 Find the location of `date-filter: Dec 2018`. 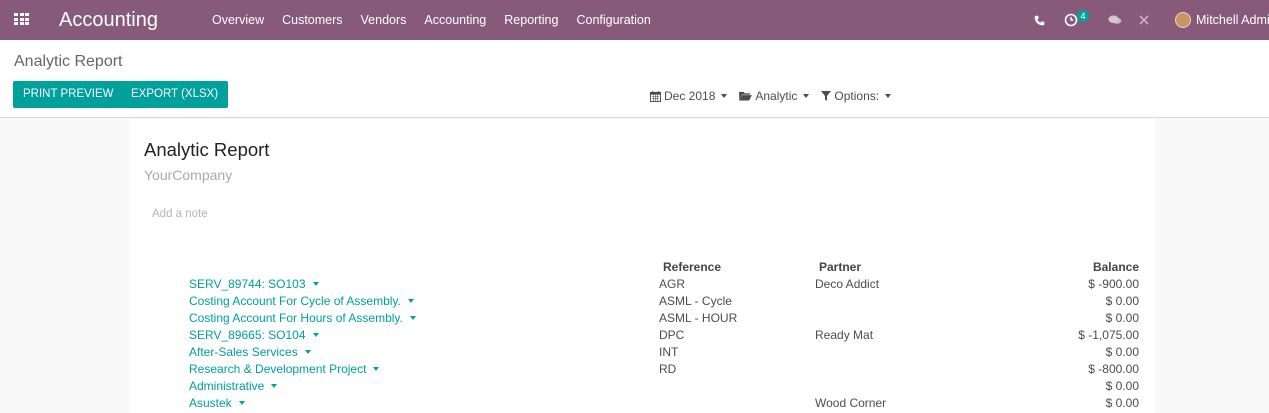

date-filter: Dec 2018 is located at coordinates (689, 96).